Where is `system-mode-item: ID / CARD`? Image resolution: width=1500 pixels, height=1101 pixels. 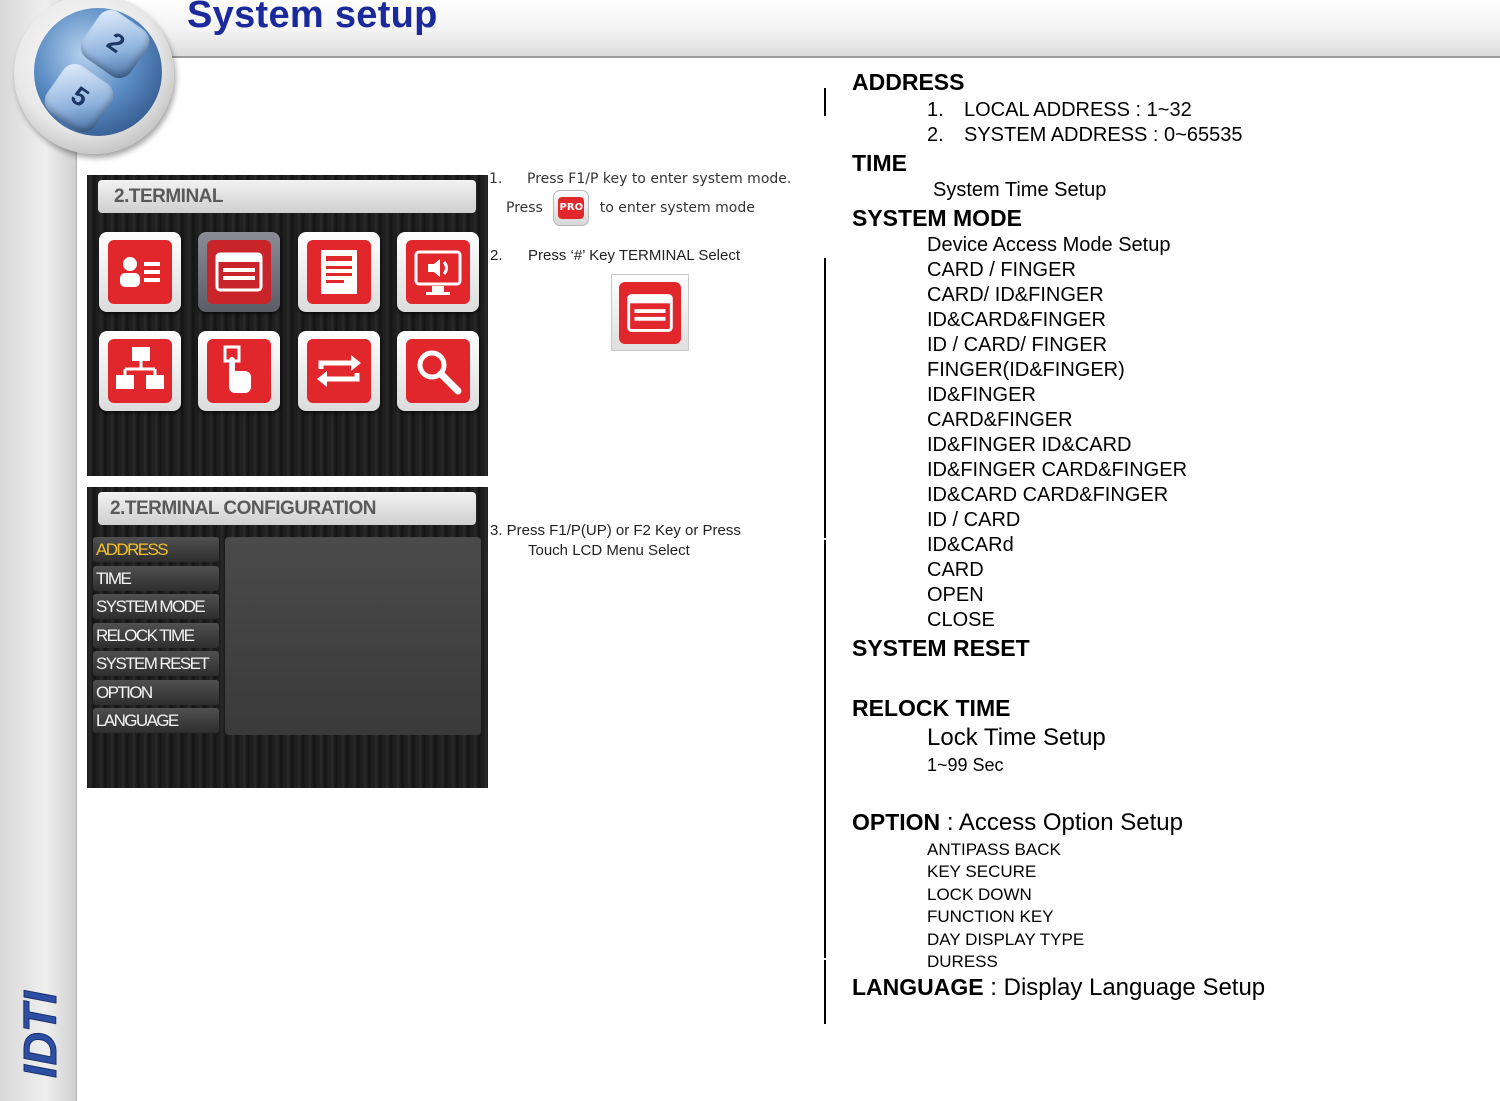
system-mode-item: ID / CARD is located at coordinates (974, 520).